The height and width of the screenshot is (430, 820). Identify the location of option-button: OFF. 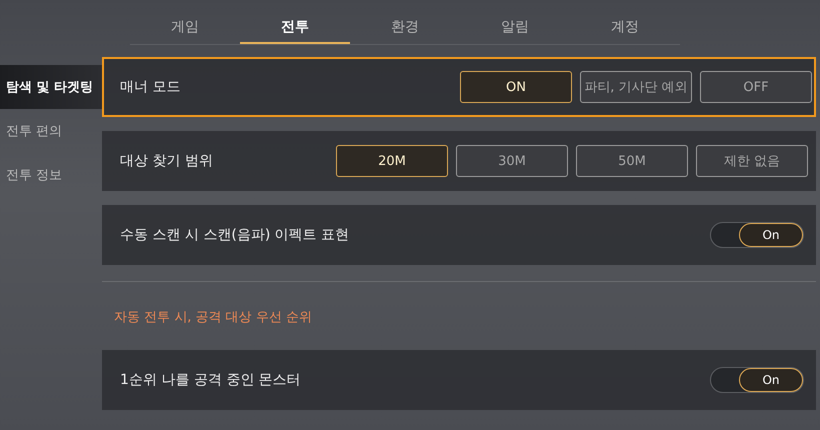
(756, 87).